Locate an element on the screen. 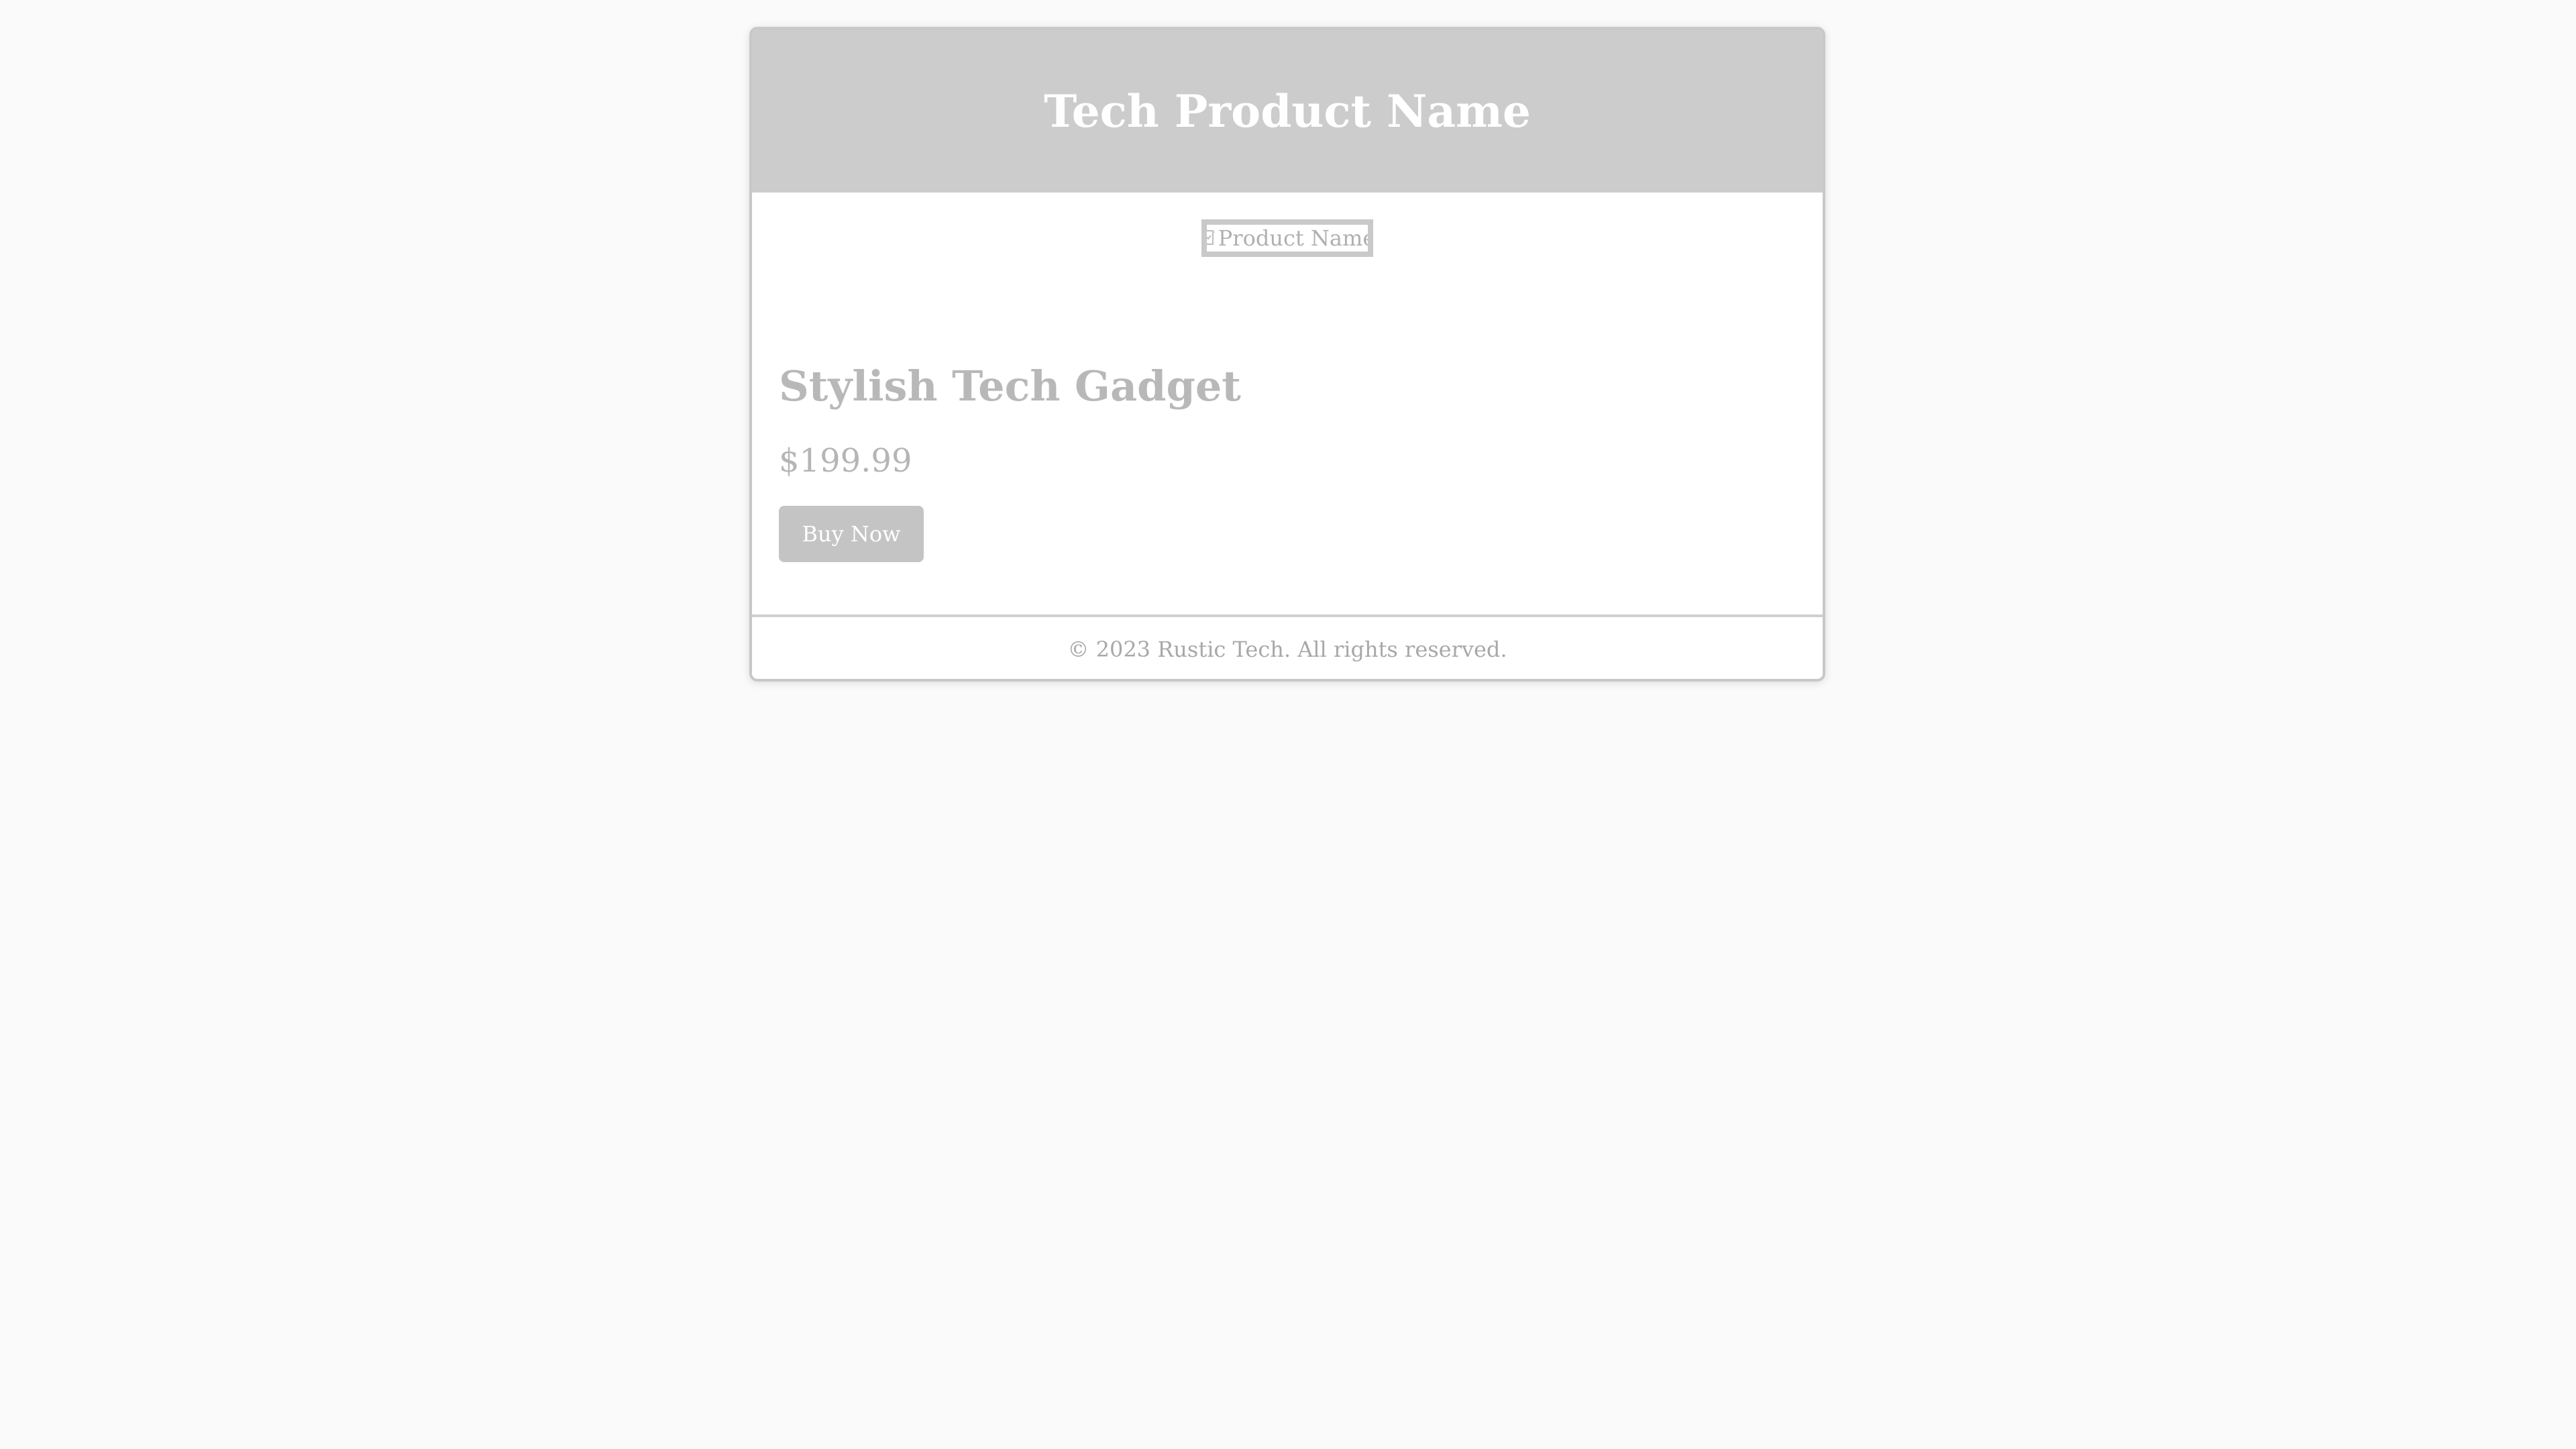 This screenshot has height=1449, width=2576. product-image: Product Name is located at coordinates (1287, 238).